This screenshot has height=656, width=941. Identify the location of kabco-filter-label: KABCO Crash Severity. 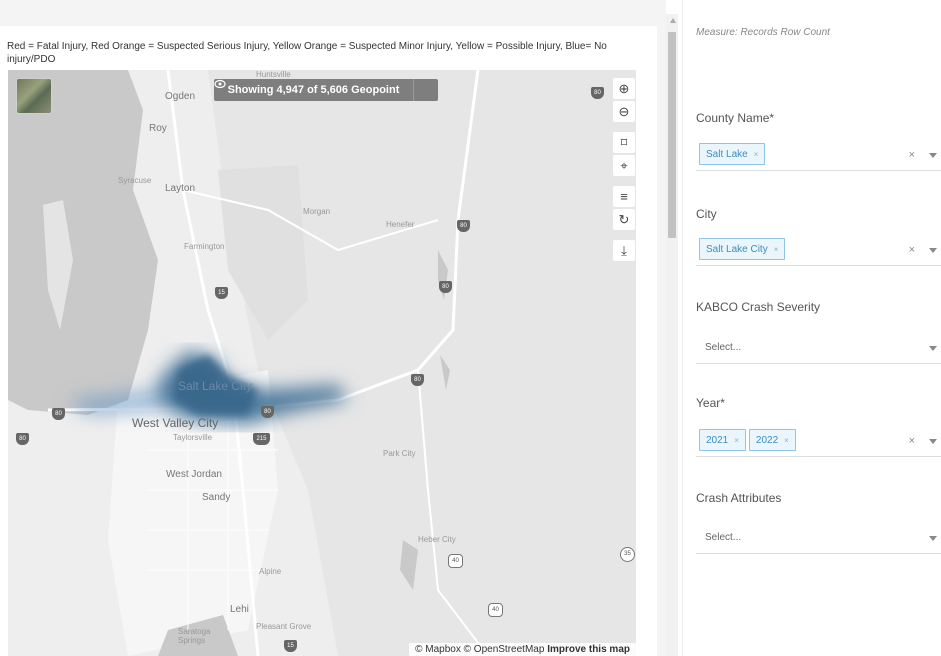
(758, 307).